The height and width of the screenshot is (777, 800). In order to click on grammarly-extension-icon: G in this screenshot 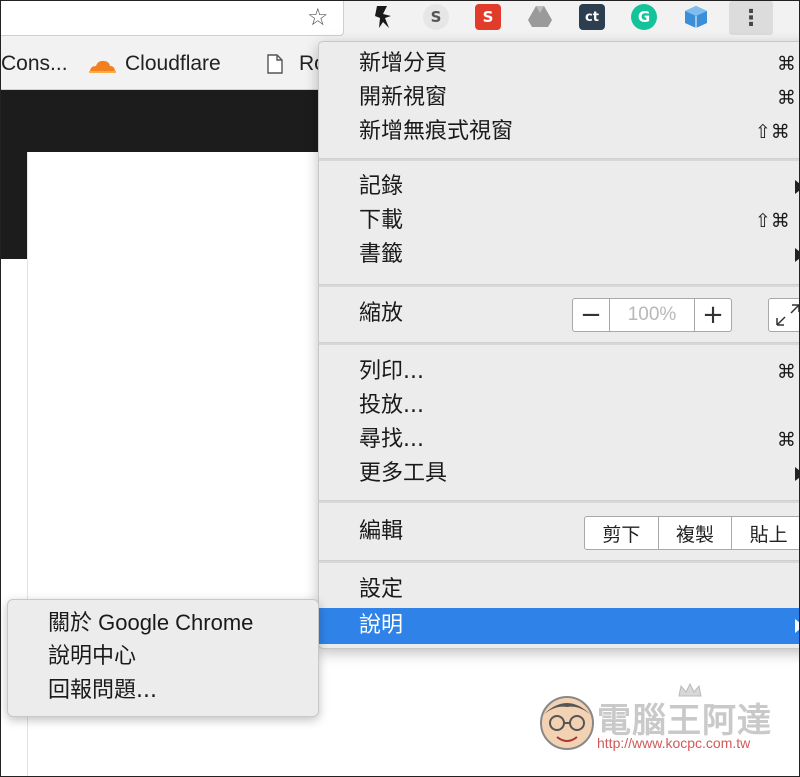, I will do `click(644, 17)`.